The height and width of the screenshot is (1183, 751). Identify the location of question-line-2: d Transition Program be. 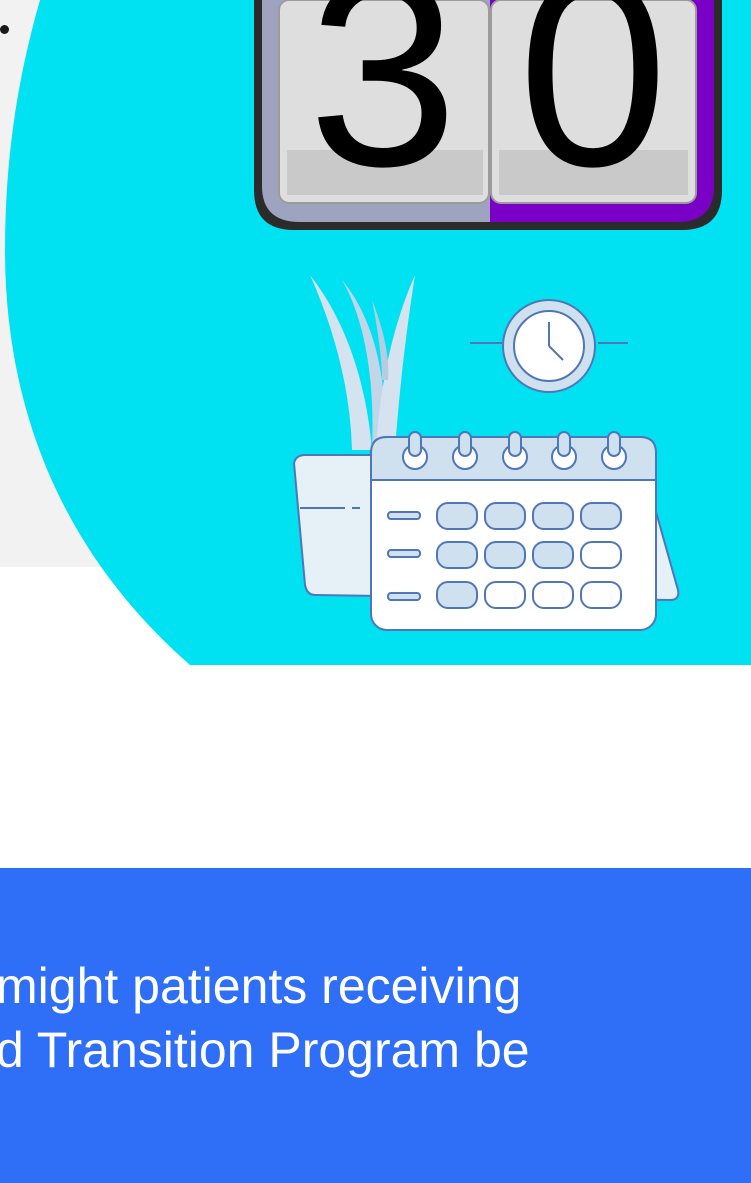
(265, 1050).